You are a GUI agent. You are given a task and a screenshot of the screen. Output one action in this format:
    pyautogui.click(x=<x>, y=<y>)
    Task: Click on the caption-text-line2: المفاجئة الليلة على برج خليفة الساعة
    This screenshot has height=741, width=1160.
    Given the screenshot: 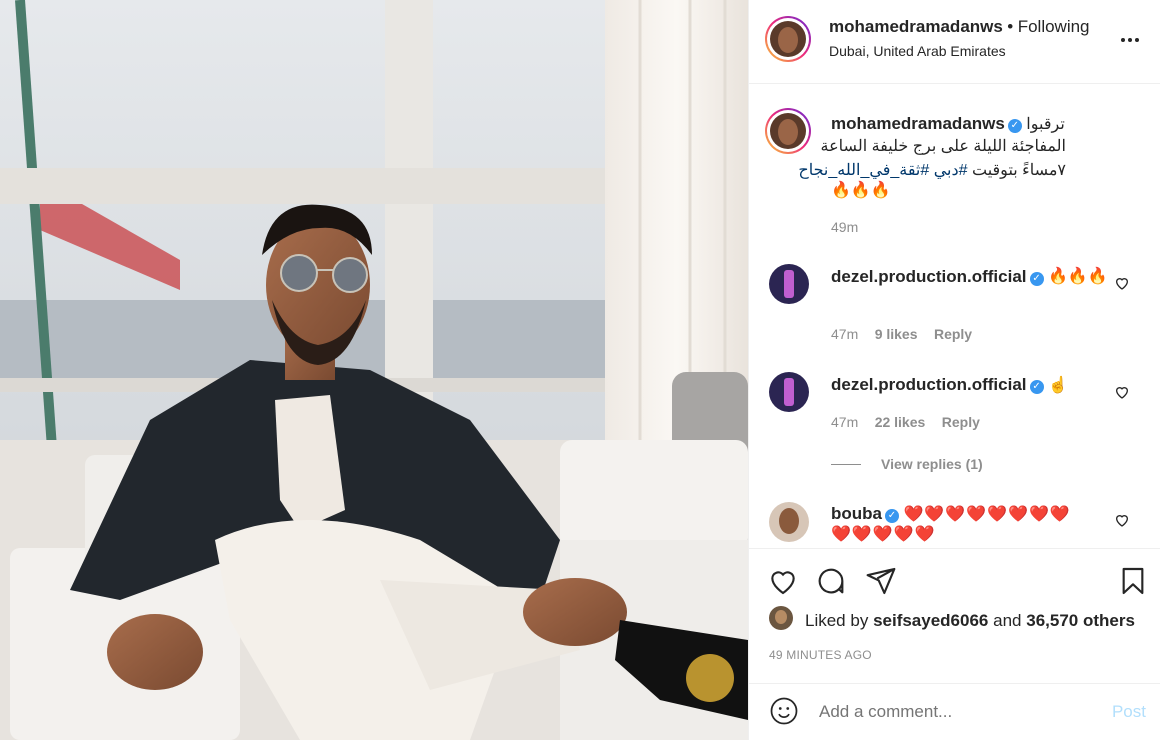 What is the action you would take?
    pyautogui.click(x=943, y=146)
    